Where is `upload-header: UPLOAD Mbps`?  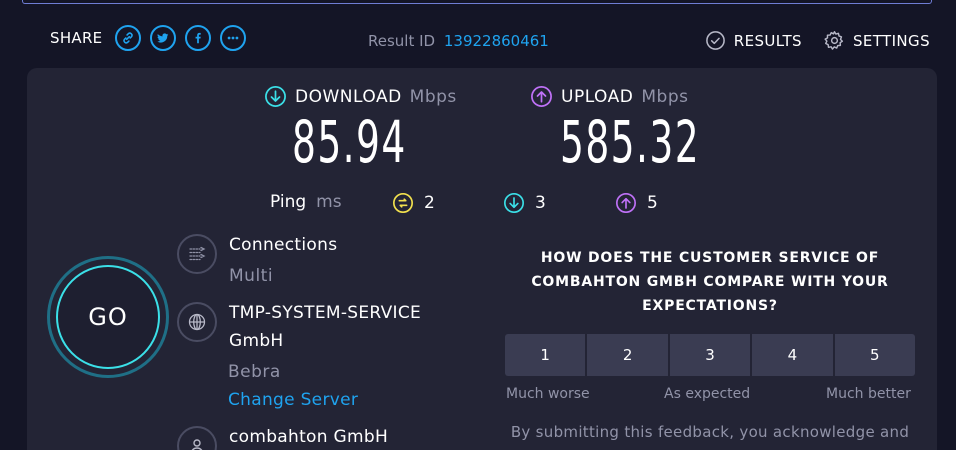 upload-header: UPLOAD Mbps is located at coordinates (609, 96).